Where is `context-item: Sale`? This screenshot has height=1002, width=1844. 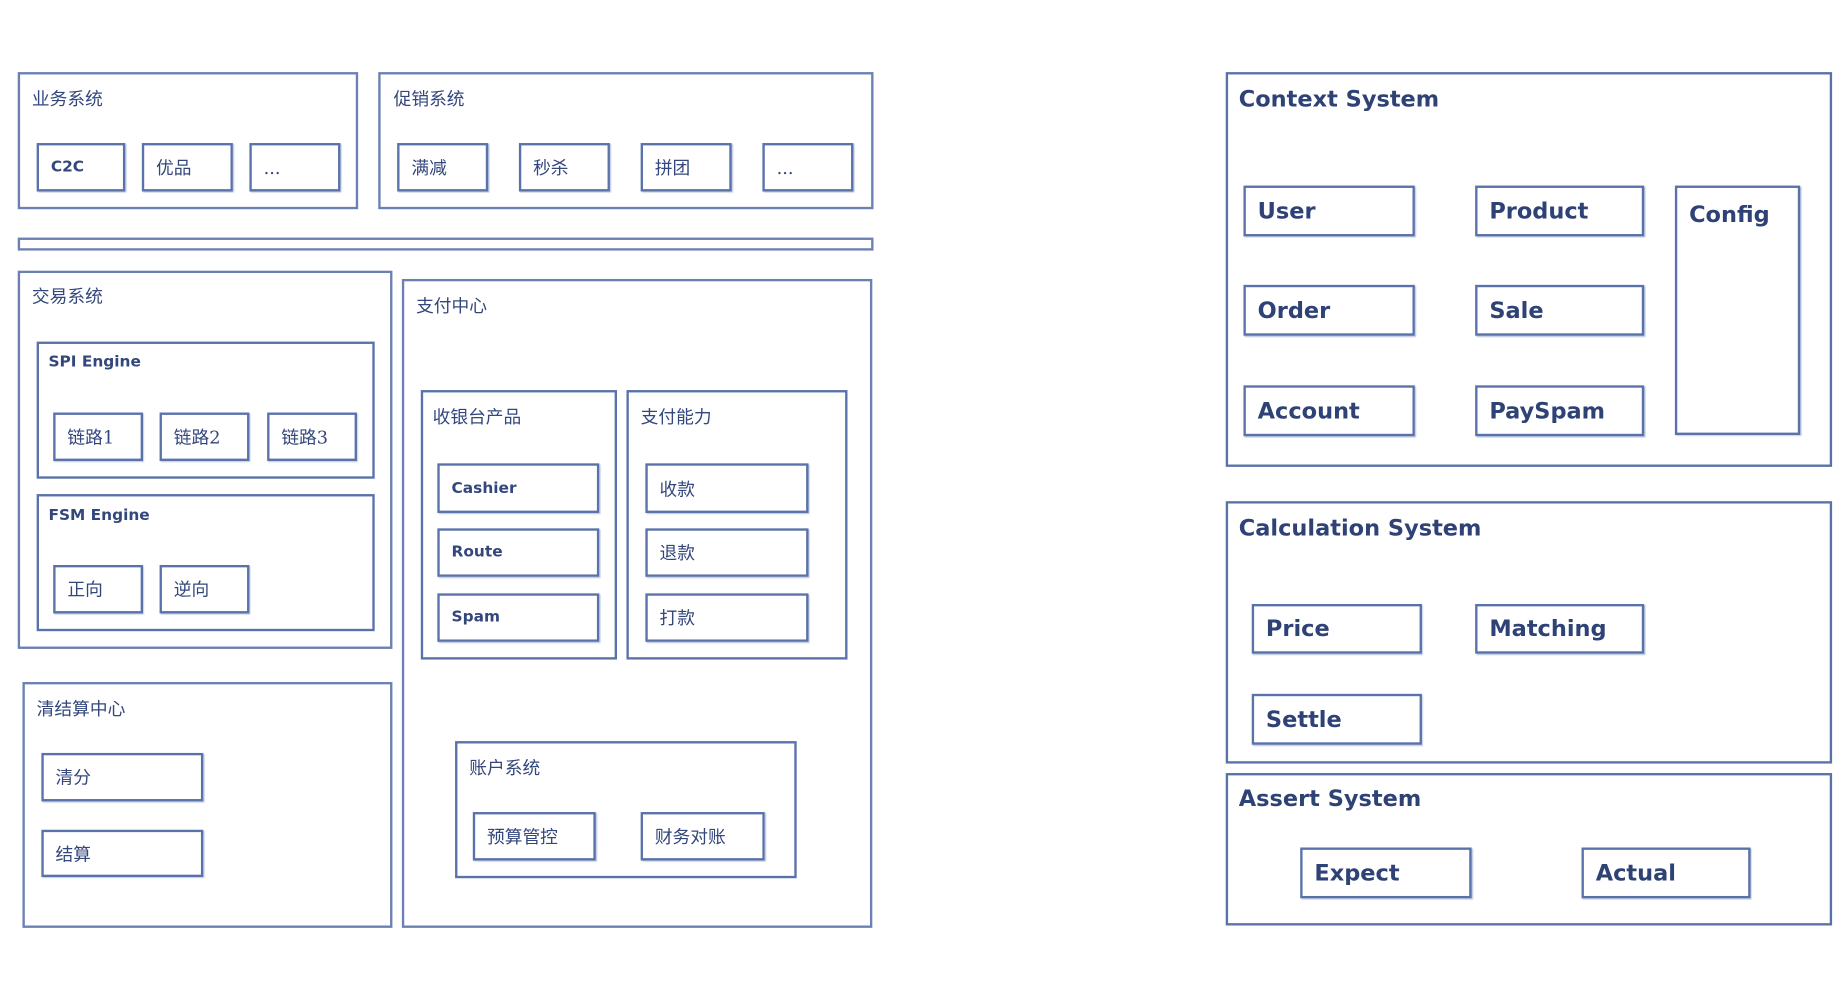 context-item: Sale is located at coordinates (1560, 310).